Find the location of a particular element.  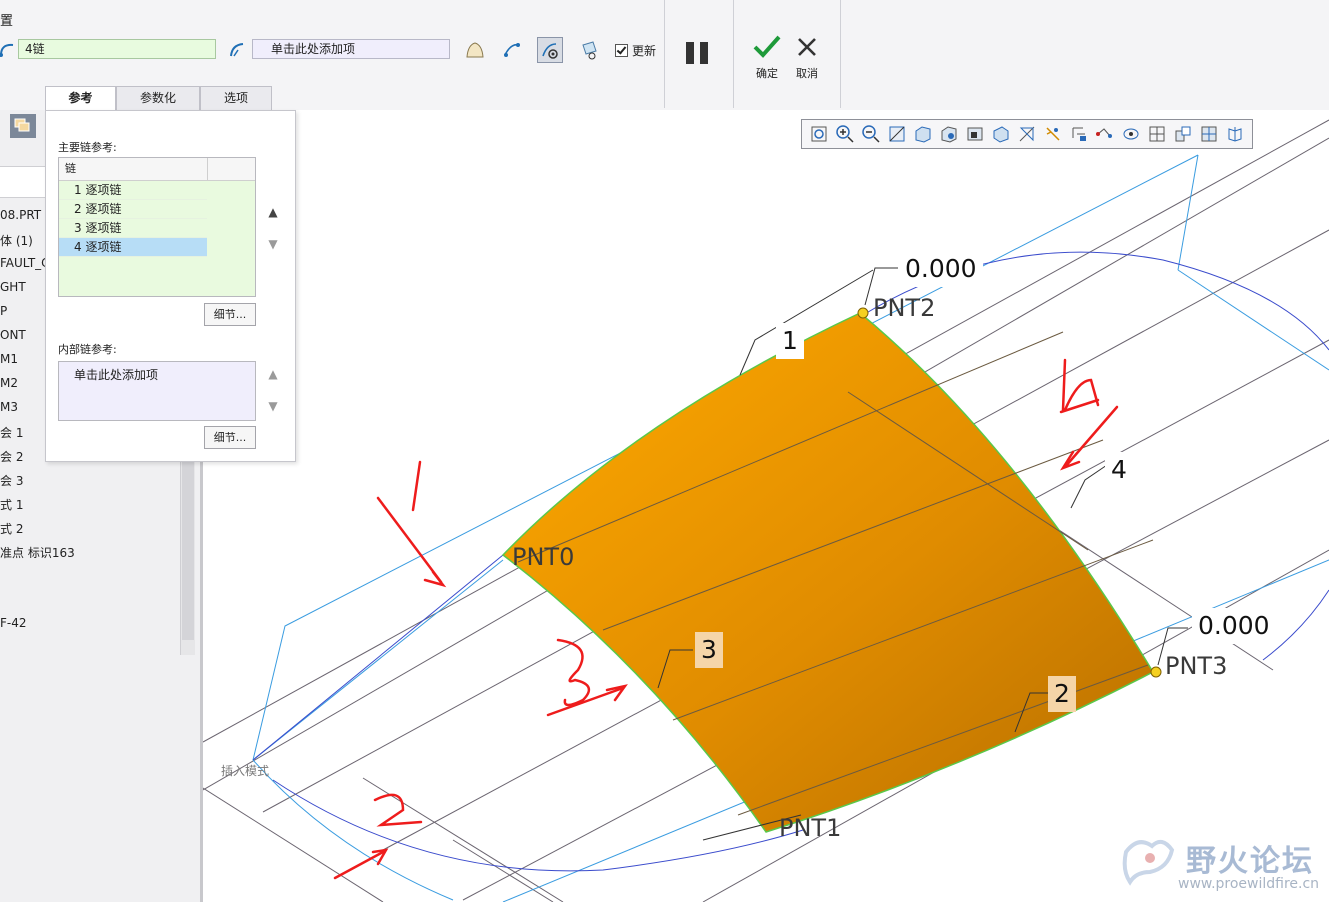

tree-item: FAULT_C is located at coordinates (25, 263).